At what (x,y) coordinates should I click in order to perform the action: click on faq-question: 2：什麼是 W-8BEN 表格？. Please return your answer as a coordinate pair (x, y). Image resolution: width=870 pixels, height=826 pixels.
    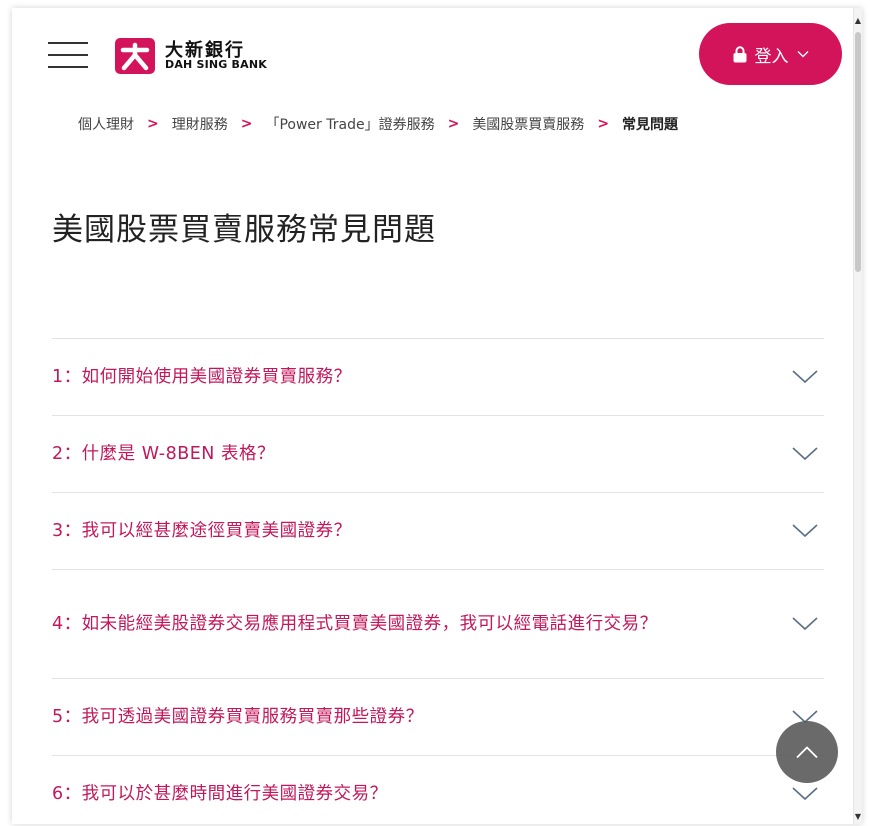
    Looking at the image, I should click on (163, 454).